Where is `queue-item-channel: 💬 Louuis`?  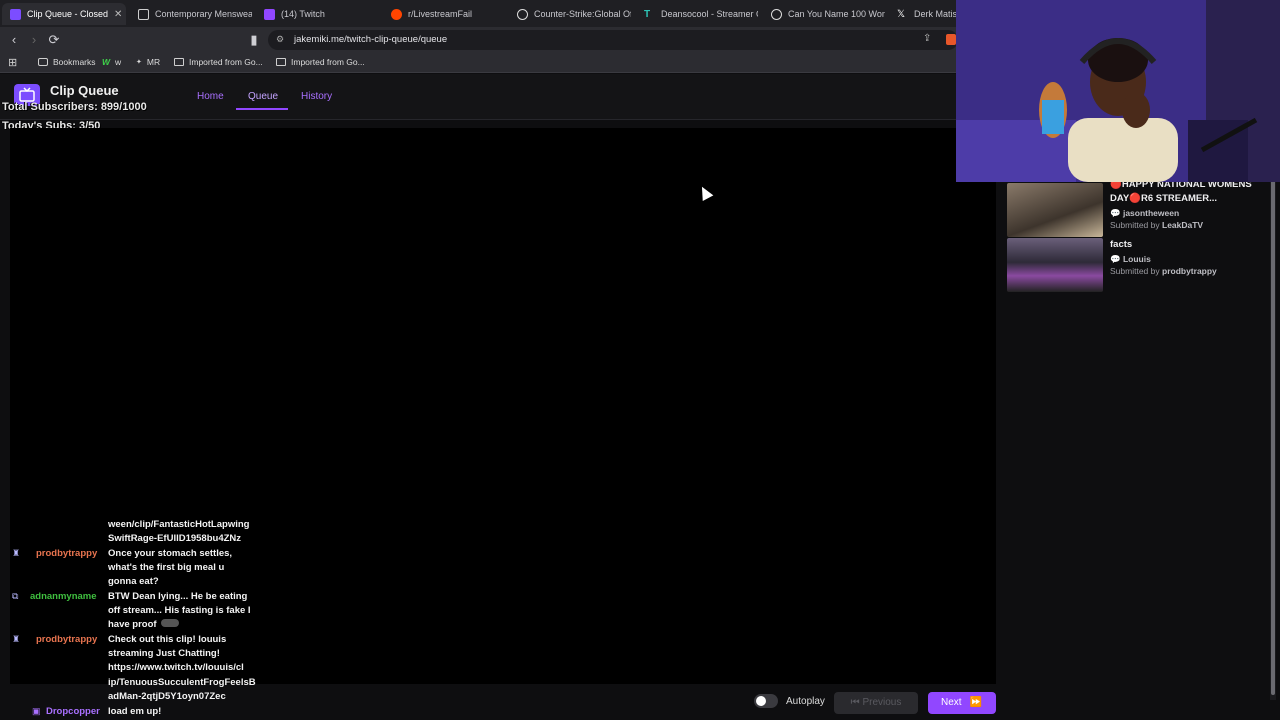 queue-item-channel: 💬 Louuis is located at coordinates (1130, 259).